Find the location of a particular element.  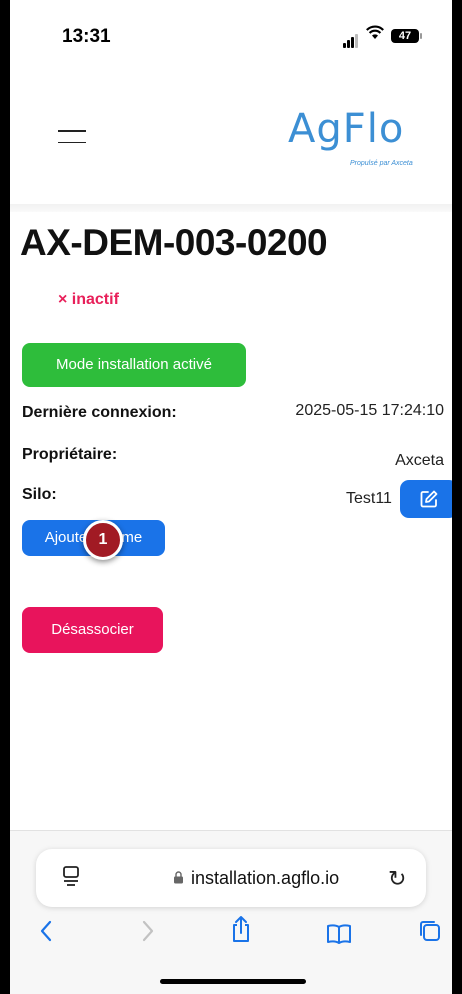

back-icon is located at coordinates (46, 934).